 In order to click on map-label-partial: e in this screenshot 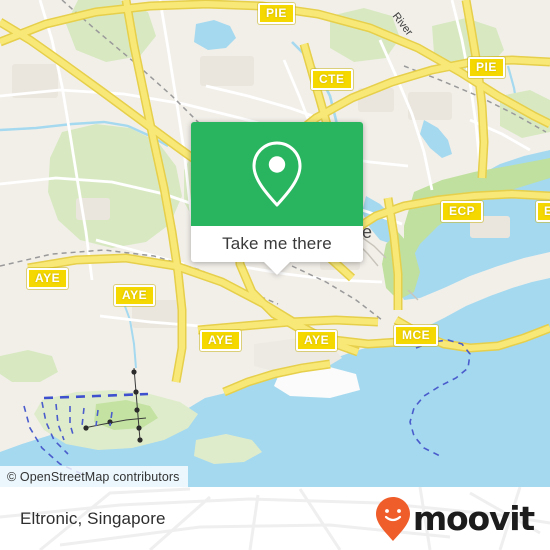, I will do `click(367, 232)`.